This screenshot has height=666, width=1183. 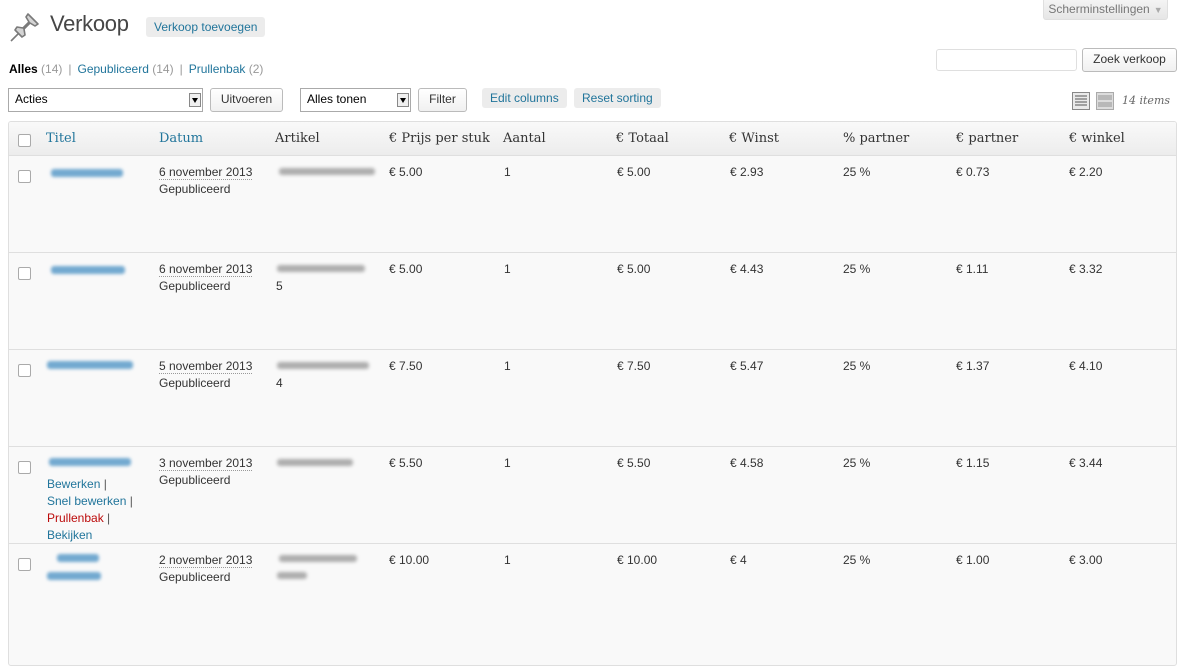 What do you see at coordinates (1086, 463) in the screenshot?
I see `shop-amount: € 3.44` at bounding box center [1086, 463].